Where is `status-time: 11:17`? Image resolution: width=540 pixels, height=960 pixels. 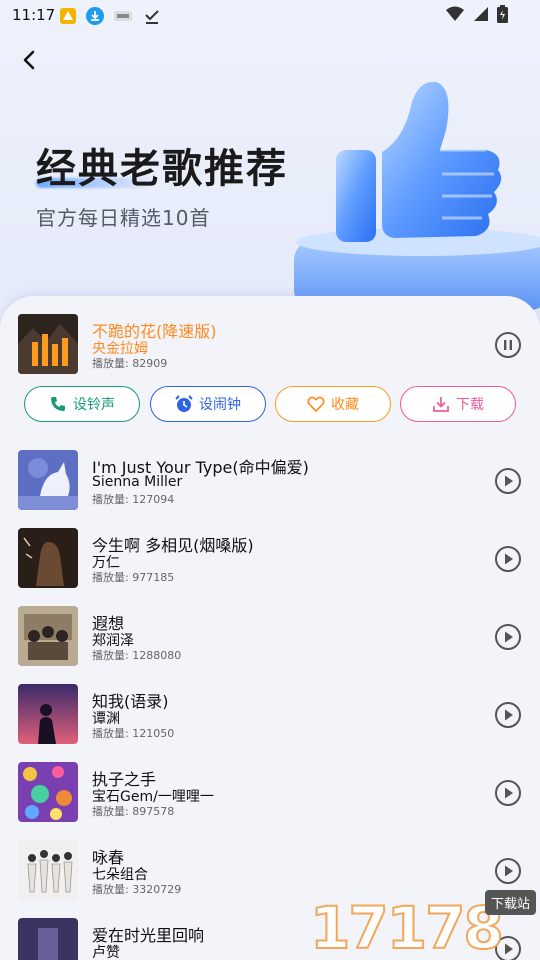 status-time: 11:17 is located at coordinates (34, 15).